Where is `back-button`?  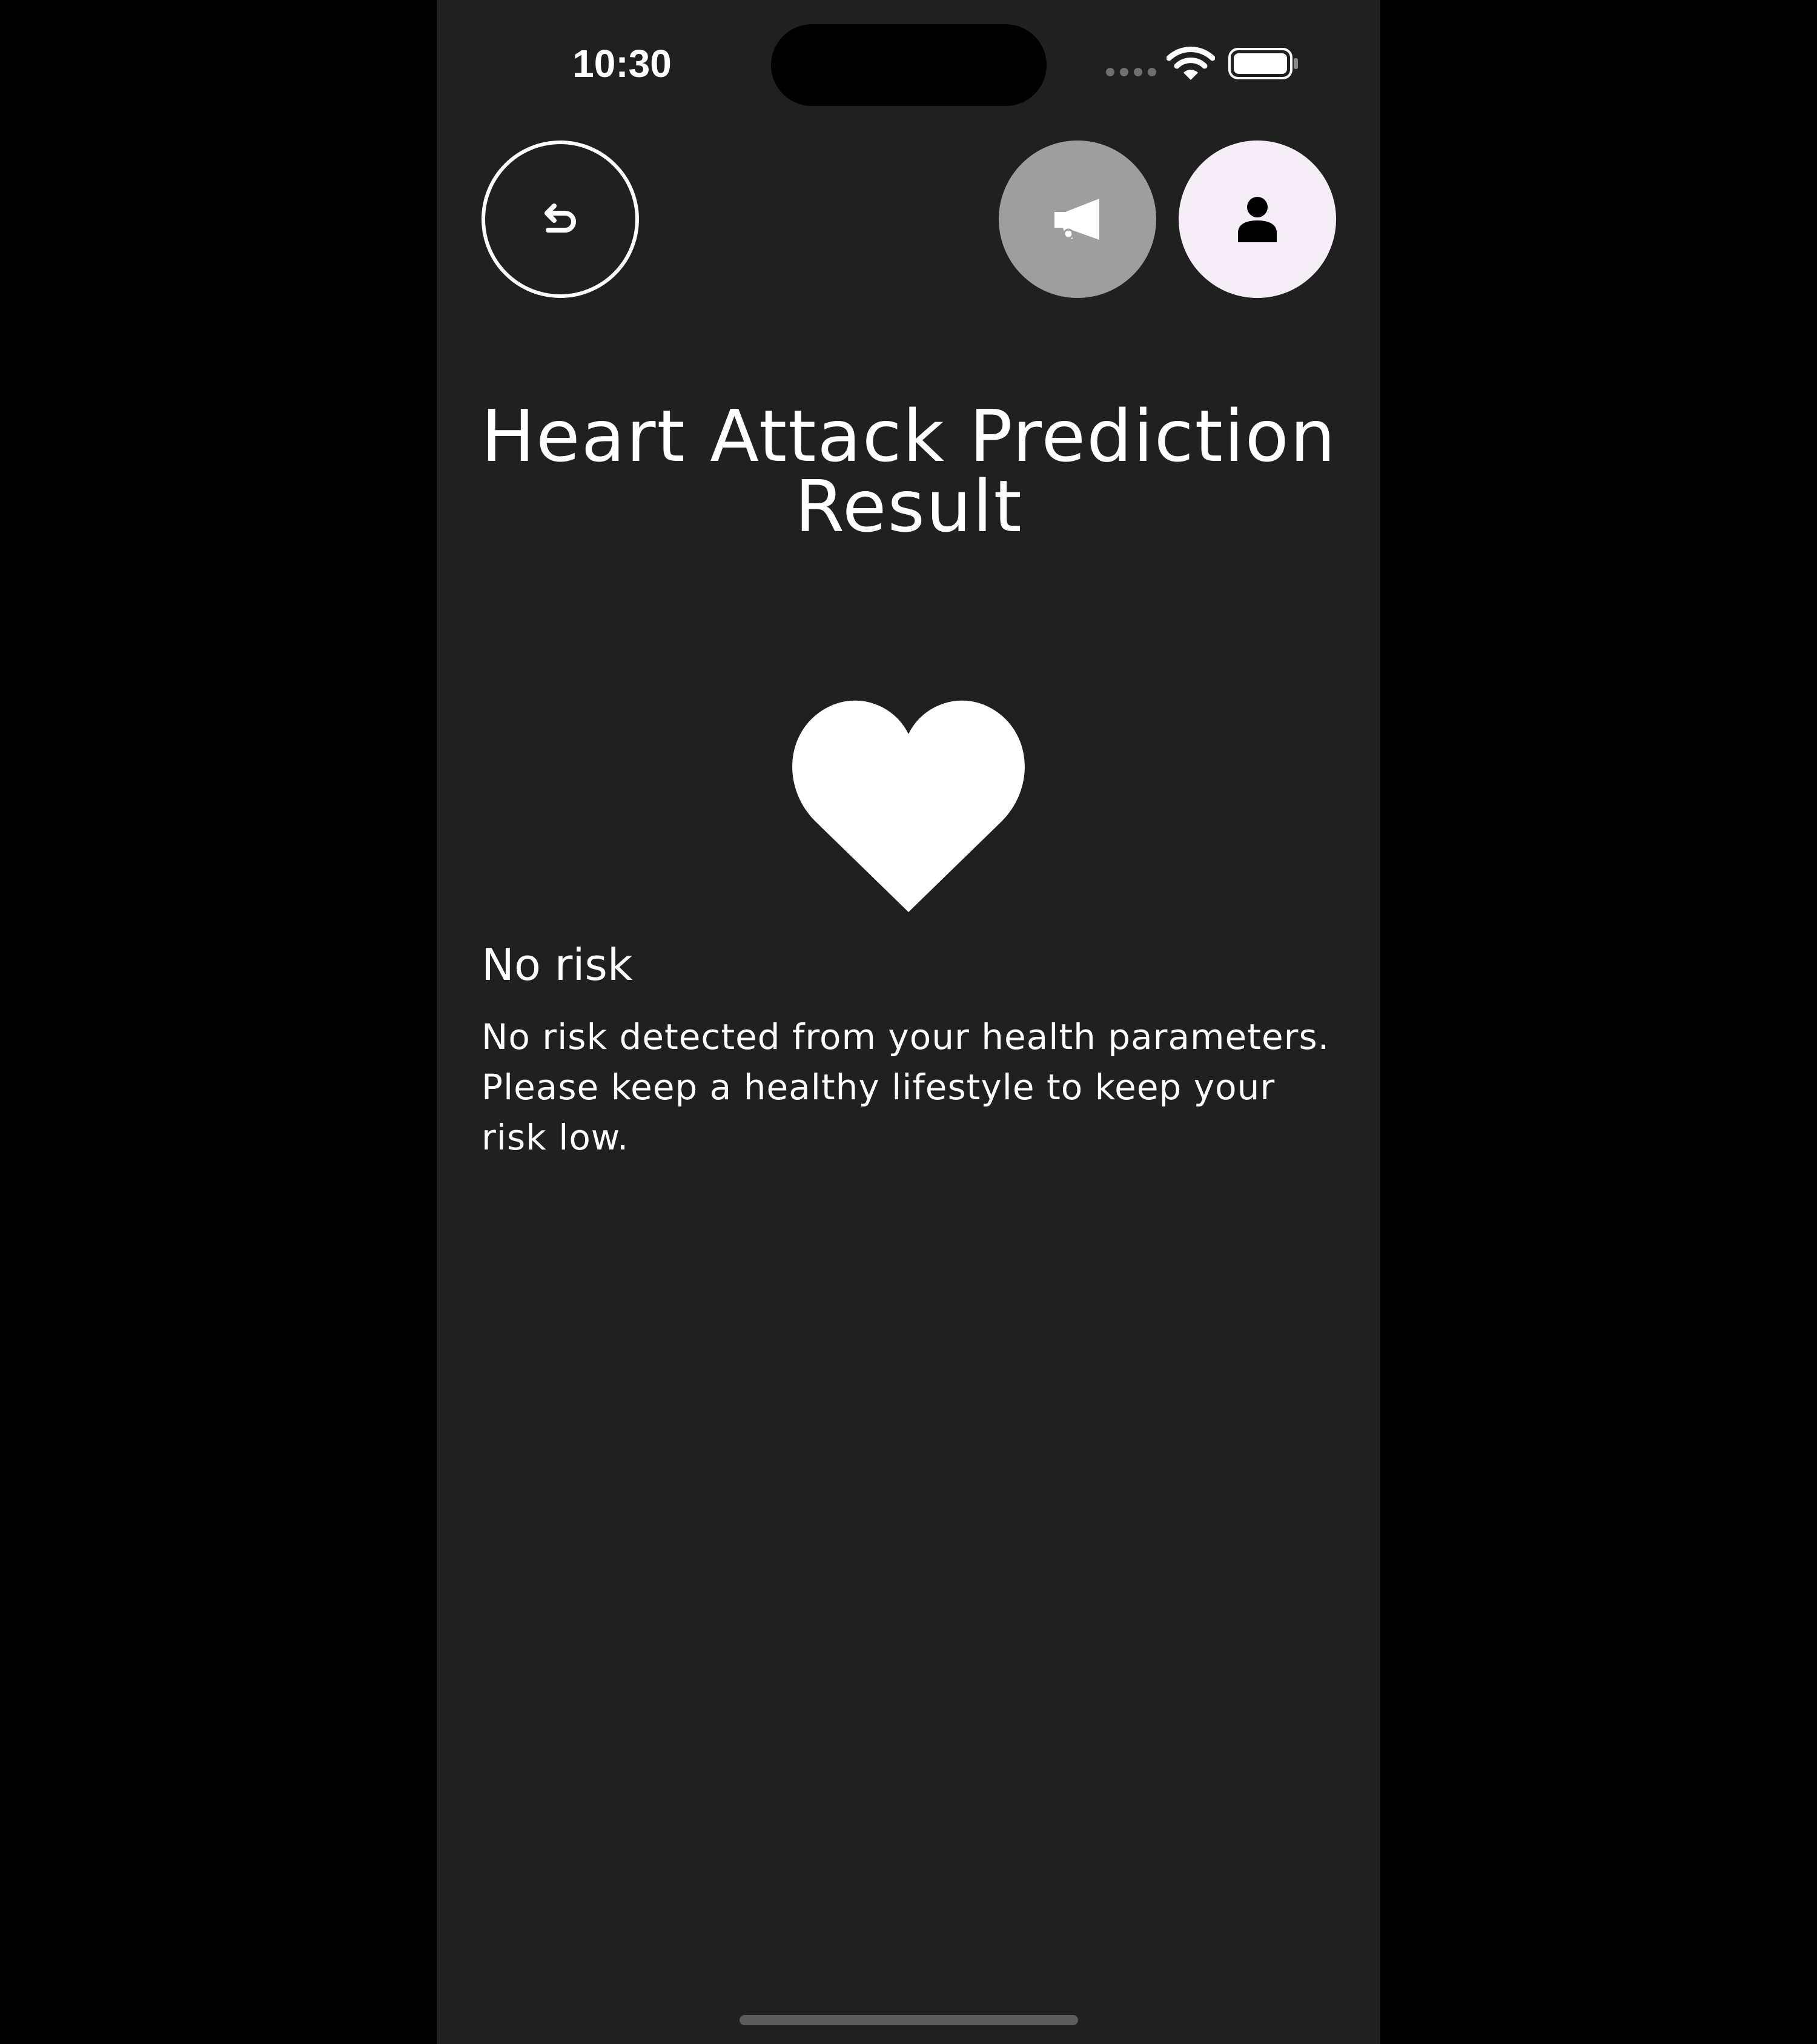
back-button is located at coordinates (561, 219).